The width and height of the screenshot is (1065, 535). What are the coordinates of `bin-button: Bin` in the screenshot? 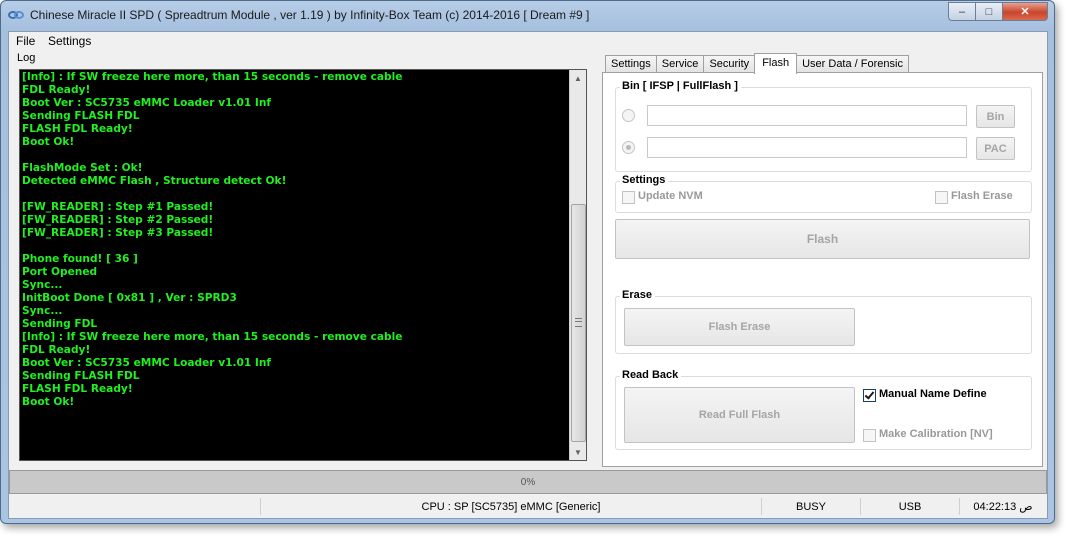 It's located at (995, 116).